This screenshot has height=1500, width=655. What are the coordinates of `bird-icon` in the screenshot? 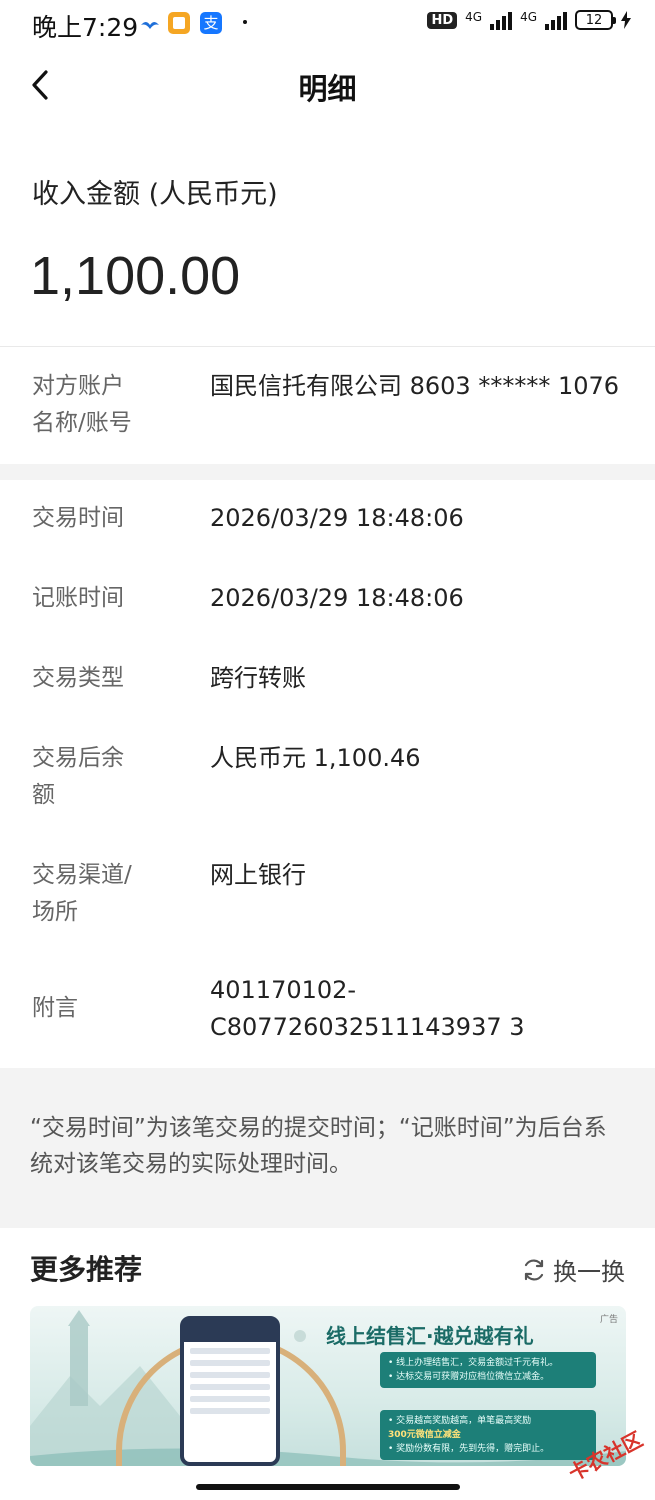 It's located at (150, 22).